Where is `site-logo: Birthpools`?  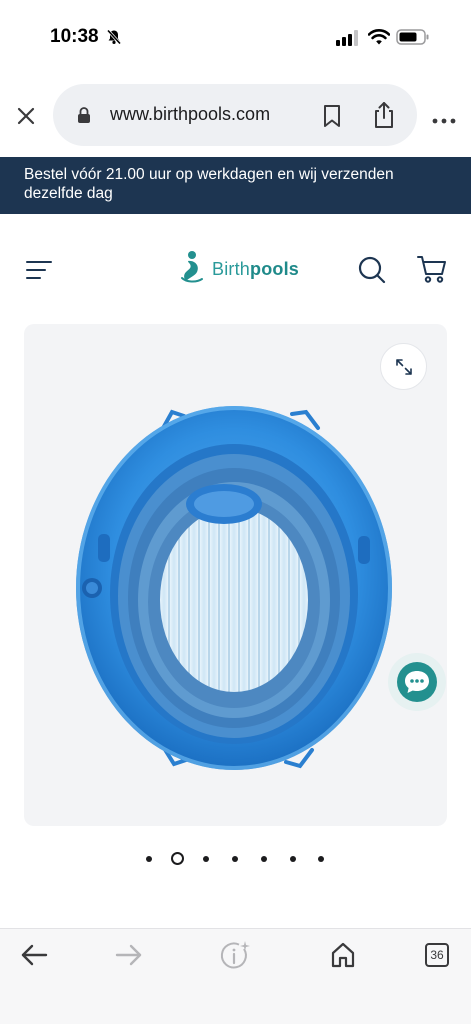
site-logo: Birthpools is located at coordinates (239, 269).